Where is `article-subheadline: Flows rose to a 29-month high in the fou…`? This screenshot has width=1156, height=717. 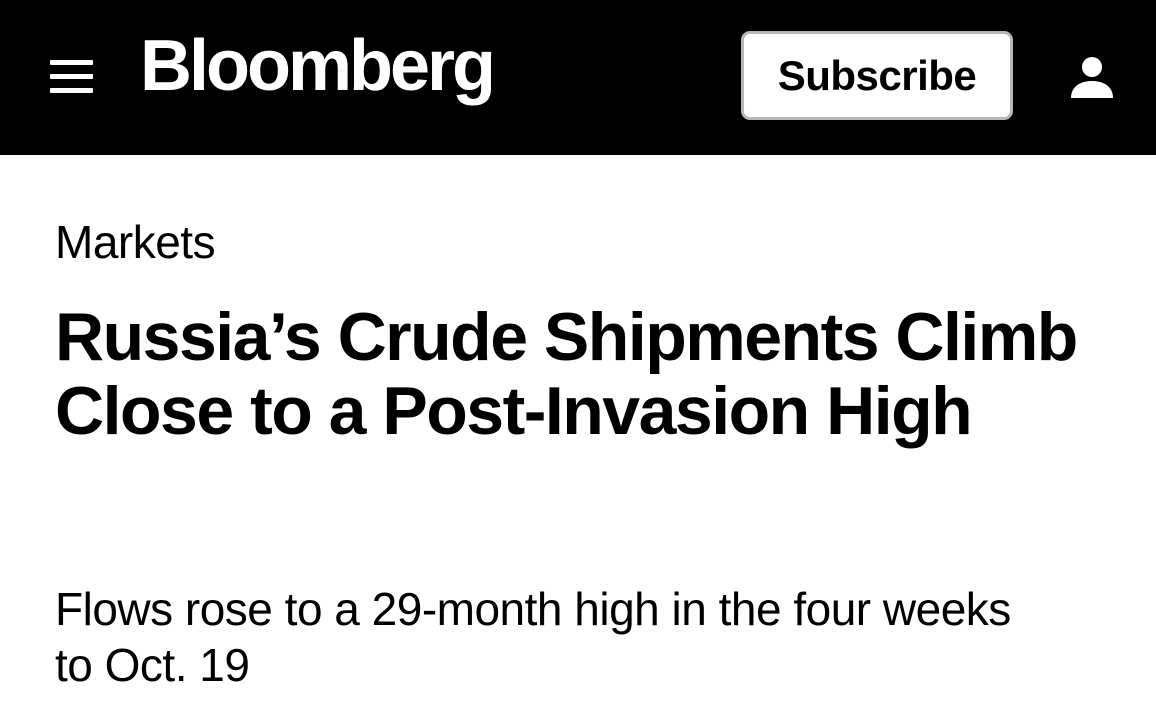 article-subheadline: Flows rose to a 29-month high in the fou… is located at coordinates (533, 637).